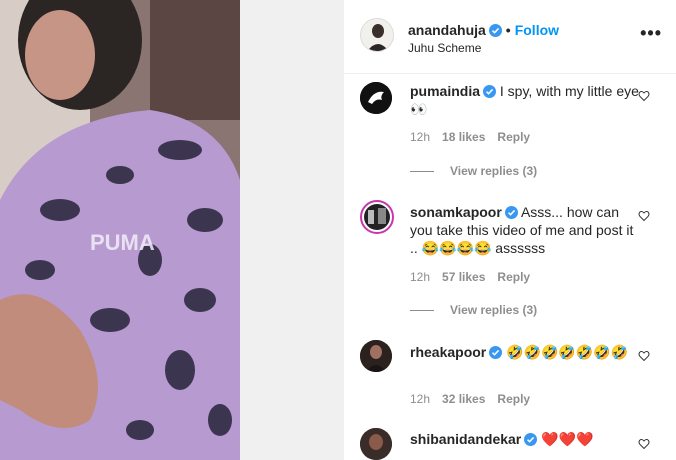  Describe the element at coordinates (463, 277) in the screenshot. I see `comment-likes: 57 likes` at that location.